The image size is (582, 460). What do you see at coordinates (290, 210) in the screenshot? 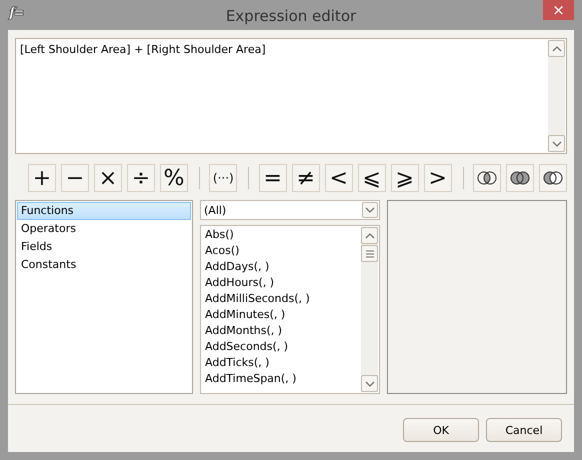
I see `filter-dropdown: (All)` at bounding box center [290, 210].